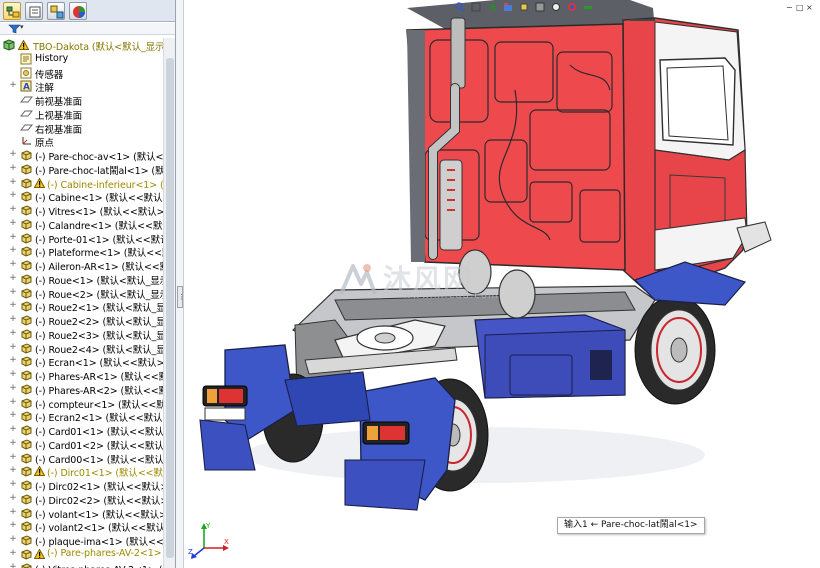 This screenshot has height=568, width=820. Describe the element at coordinates (87, 431) in the screenshot. I see `tree-component-item: + (-) Card01<1> (默认<<默认>_` at that location.